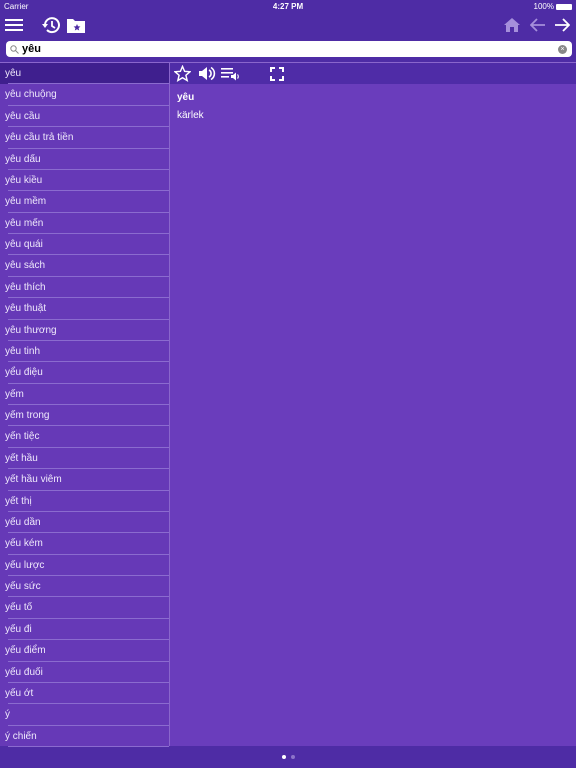 Image resolution: width=576 pixels, height=768 pixels. I want to click on list-item: yết hầu, so click(84, 459).